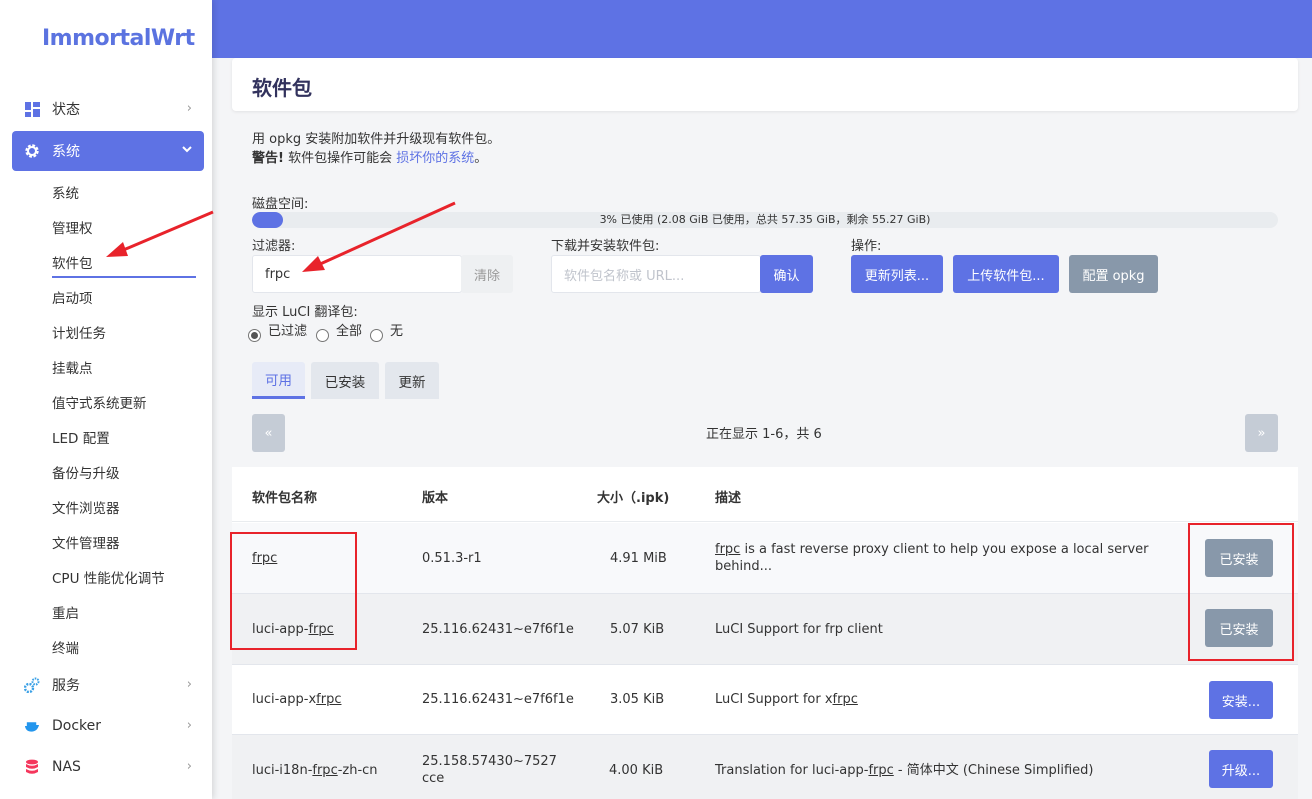  Describe the element at coordinates (866, 246) in the screenshot. I see `actions-label: 操作:` at that location.